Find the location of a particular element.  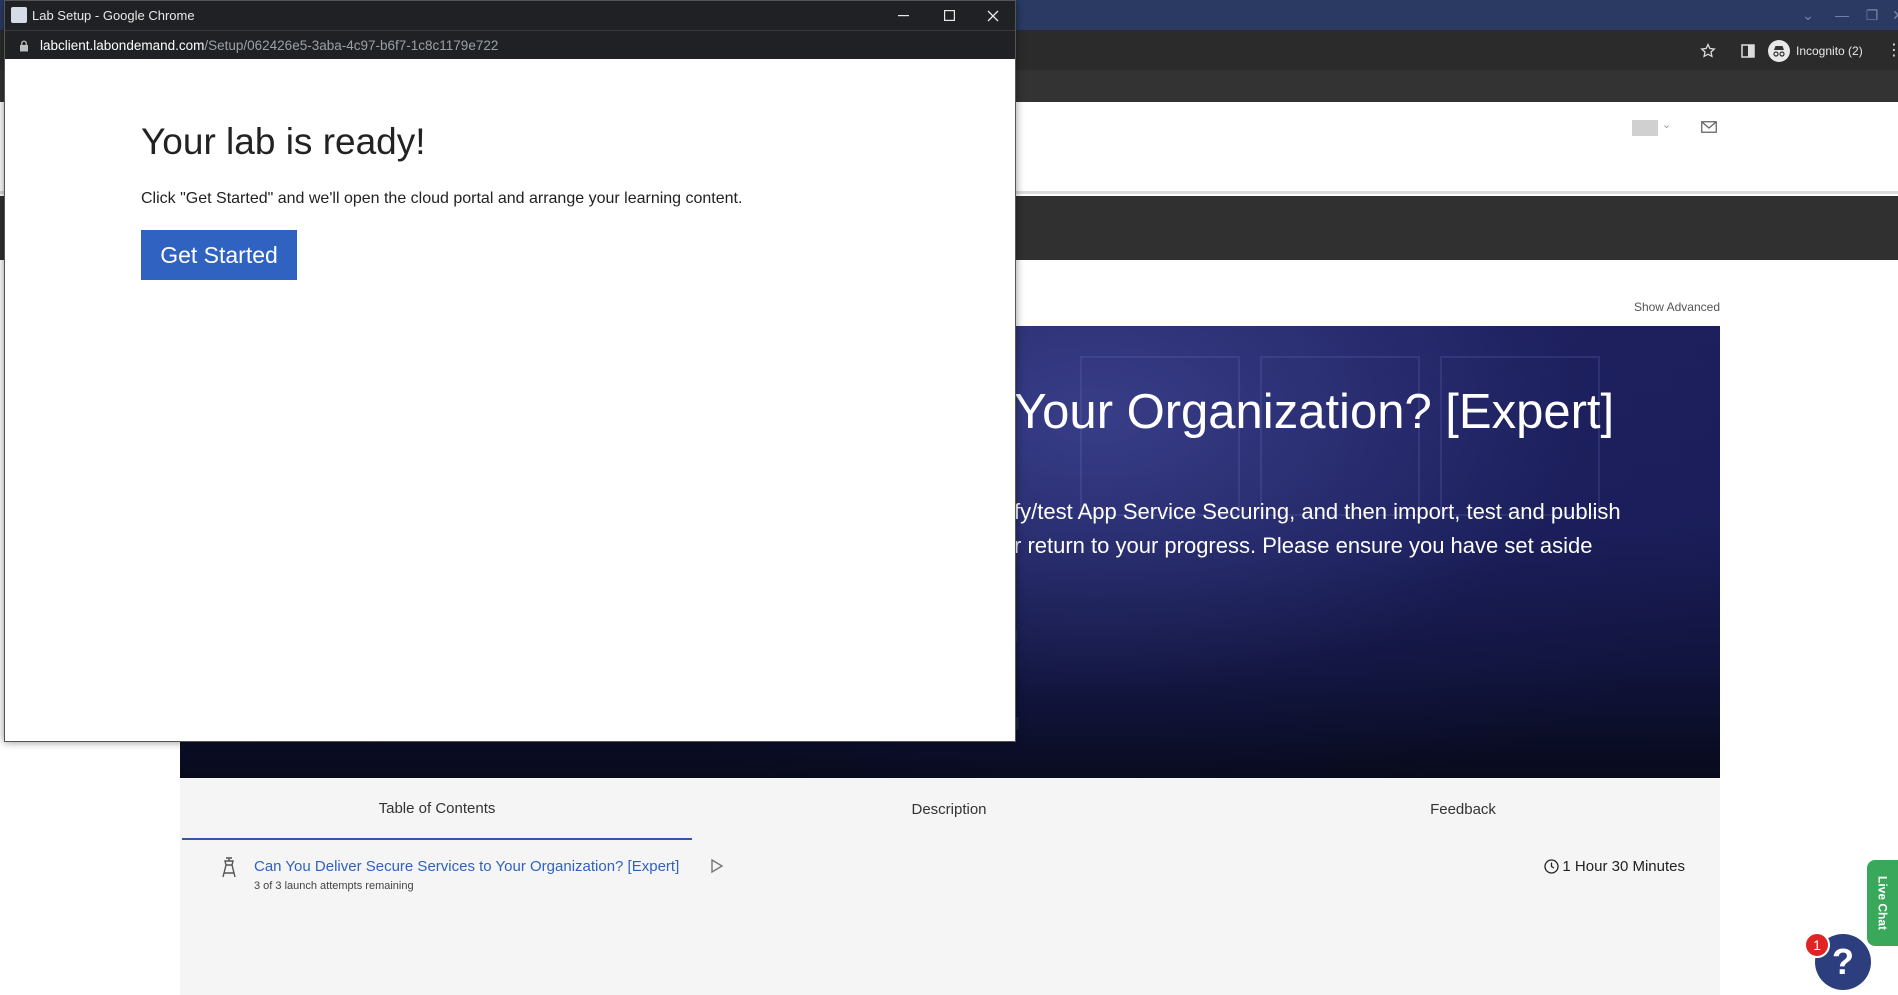

close-icon: ✕ is located at coordinates (1888, 15).